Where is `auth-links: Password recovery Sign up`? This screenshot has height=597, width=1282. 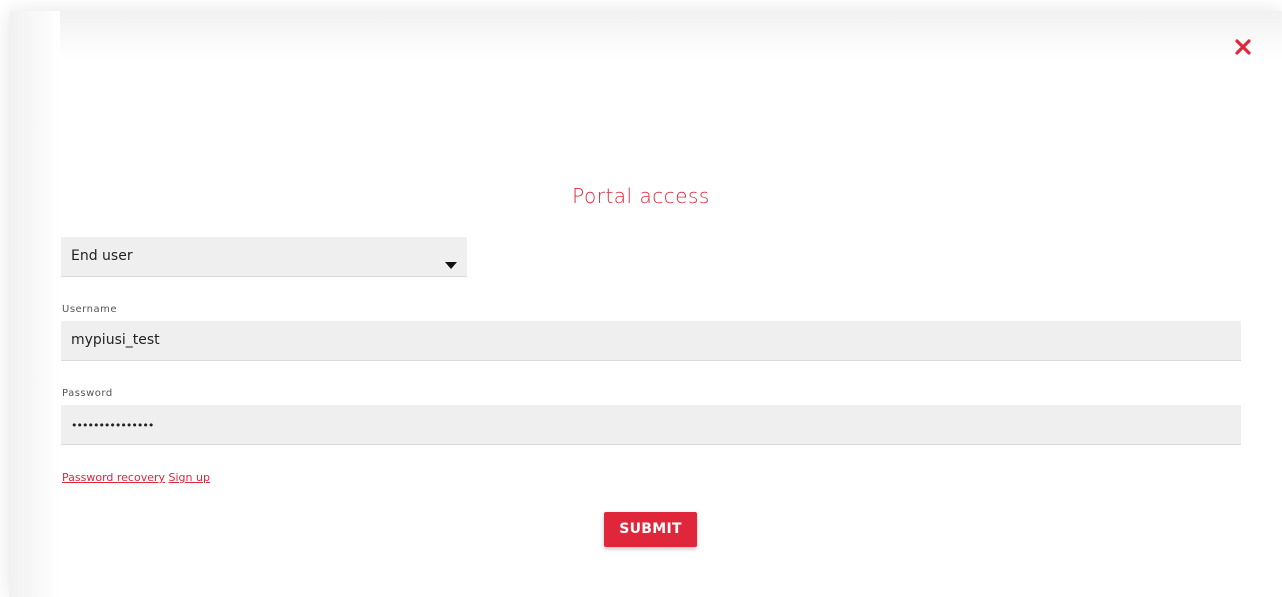 auth-links: Password recovery Sign up is located at coordinates (136, 477).